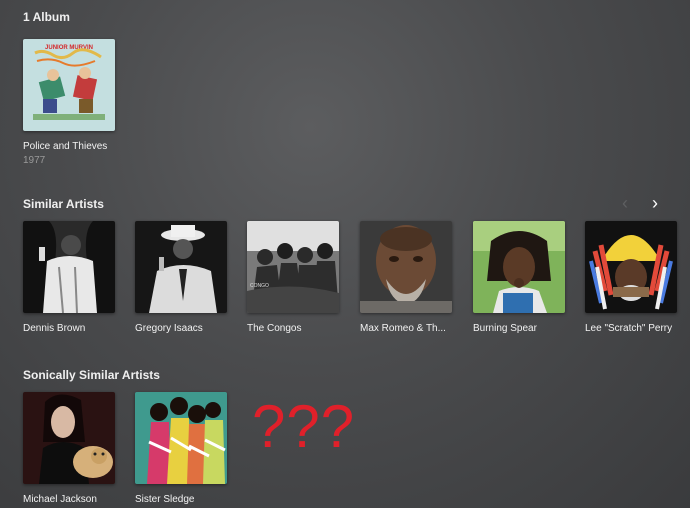  What do you see at coordinates (70, 499) in the screenshot?
I see `artist-name: Michael Jackson` at bounding box center [70, 499].